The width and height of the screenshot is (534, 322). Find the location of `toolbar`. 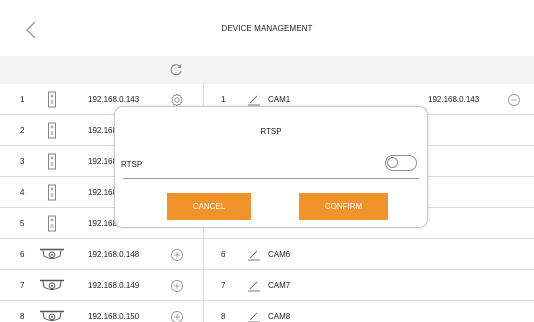

toolbar is located at coordinates (267, 70).